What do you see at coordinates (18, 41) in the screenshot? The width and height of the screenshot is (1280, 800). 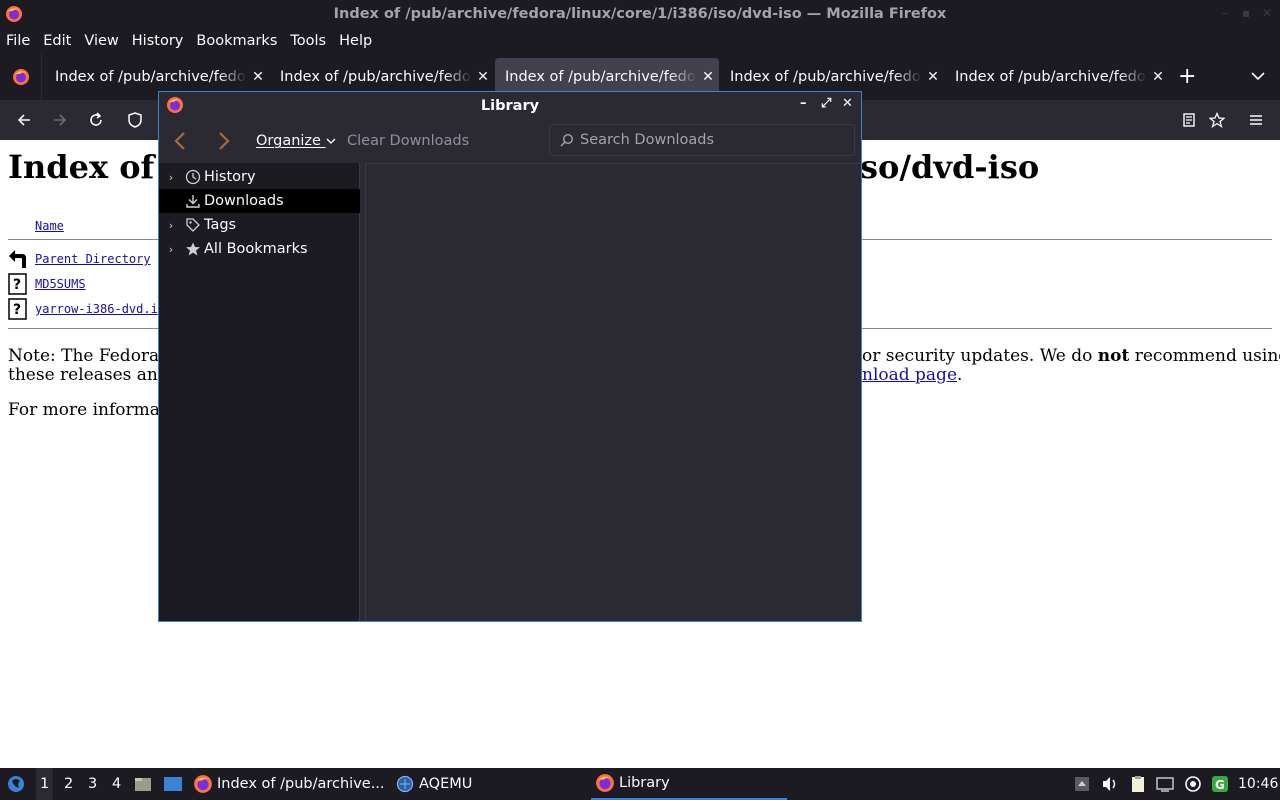 I see `menu-file: File` at bounding box center [18, 41].